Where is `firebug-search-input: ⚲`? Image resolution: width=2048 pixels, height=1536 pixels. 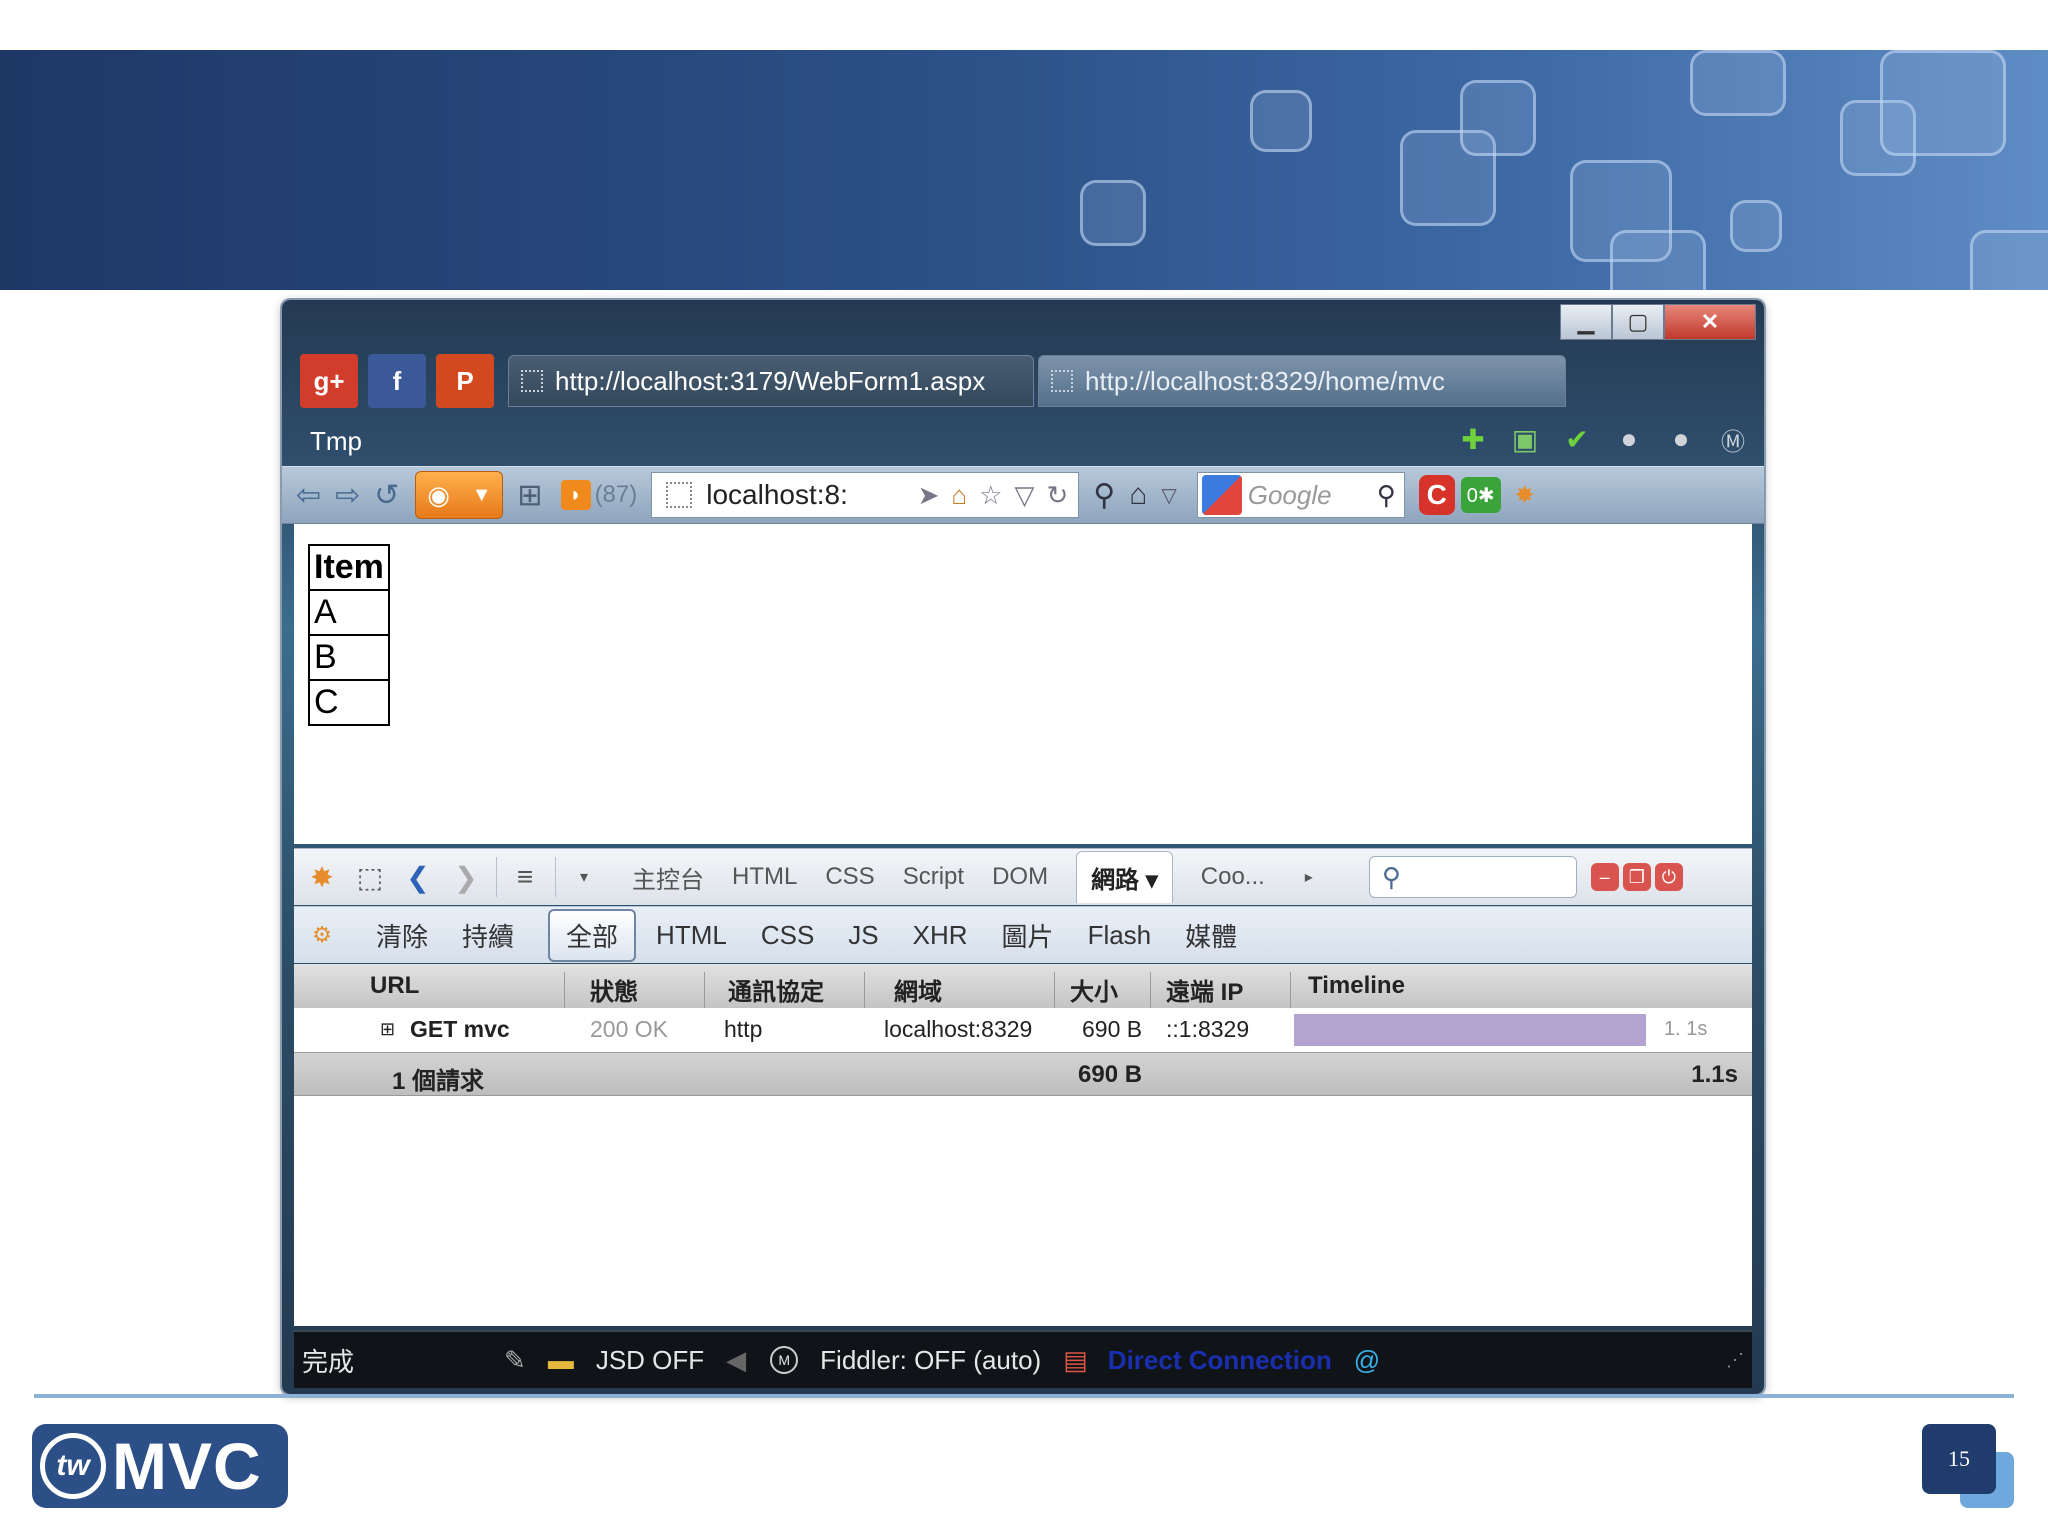
firebug-search-input: ⚲ is located at coordinates (1472, 877).